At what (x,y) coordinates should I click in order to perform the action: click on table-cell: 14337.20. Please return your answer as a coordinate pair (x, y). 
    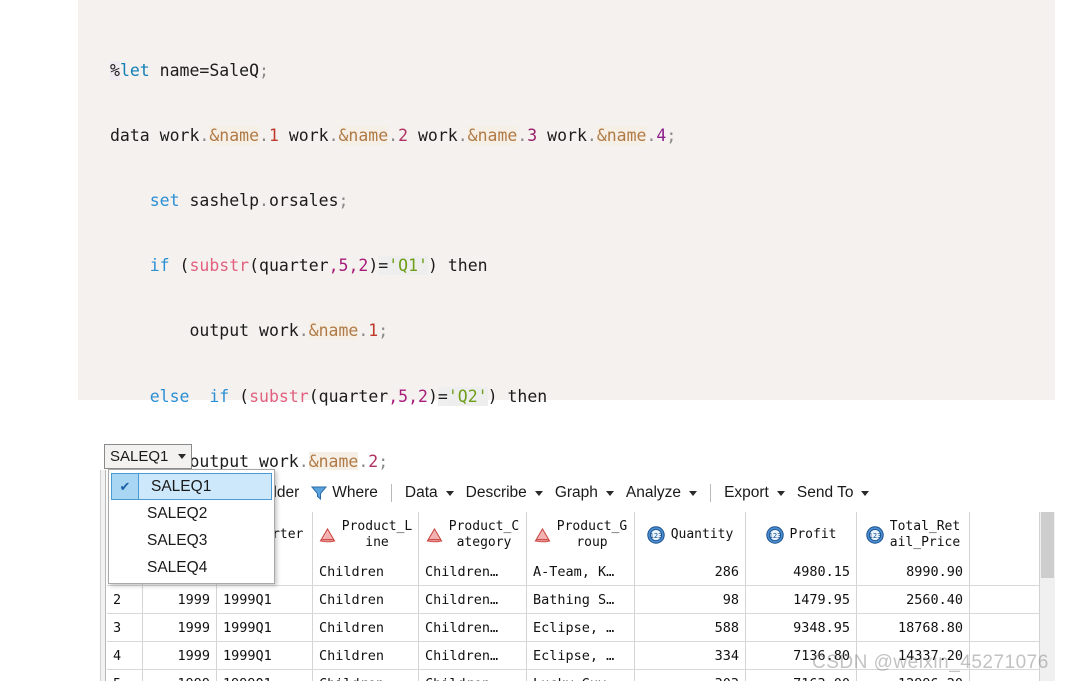
    Looking at the image, I should click on (913, 655).